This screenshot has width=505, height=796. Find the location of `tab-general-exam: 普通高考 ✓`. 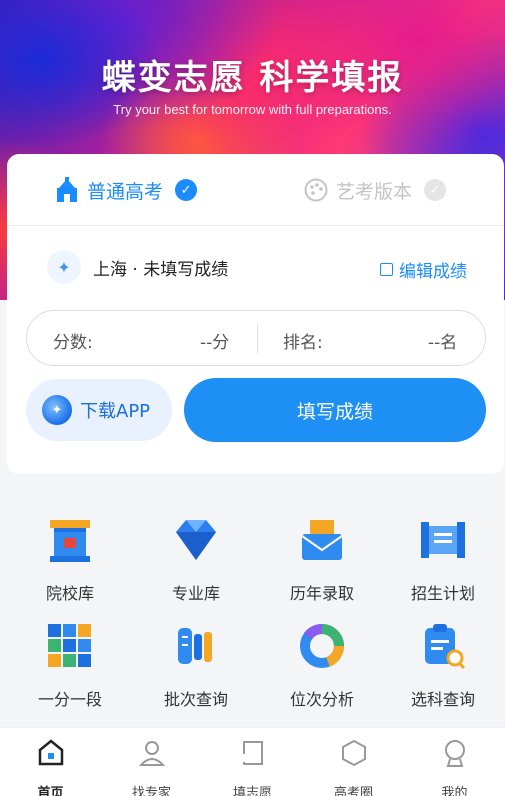

tab-general-exam: 普通高考 ✓ is located at coordinates (126, 190).